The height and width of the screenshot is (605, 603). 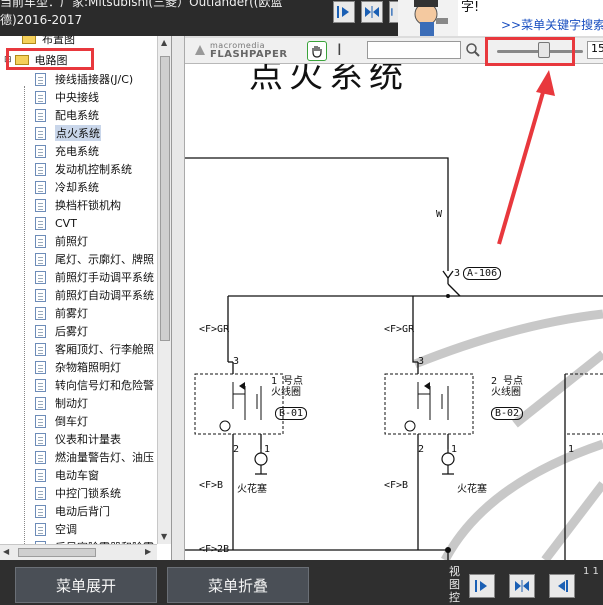 What do you see at coordinates (344, 12) in the screenshot?
I see `next-page-button` at bounding box center [344, 12].